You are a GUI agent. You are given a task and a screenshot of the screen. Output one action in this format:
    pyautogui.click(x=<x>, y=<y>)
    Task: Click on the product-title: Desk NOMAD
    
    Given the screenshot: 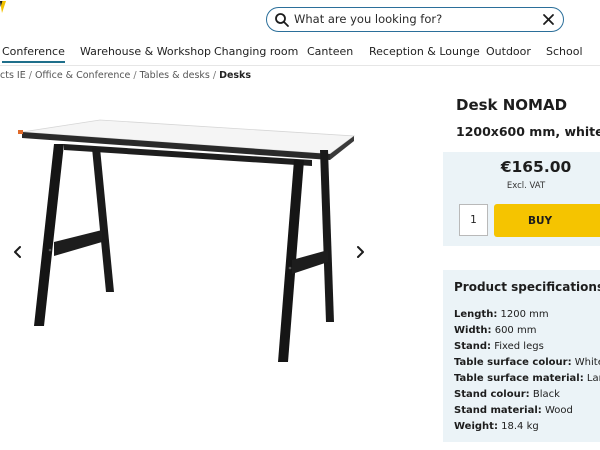 What is the action you would take?
    pyautogui.click(x=512, y=105)
    